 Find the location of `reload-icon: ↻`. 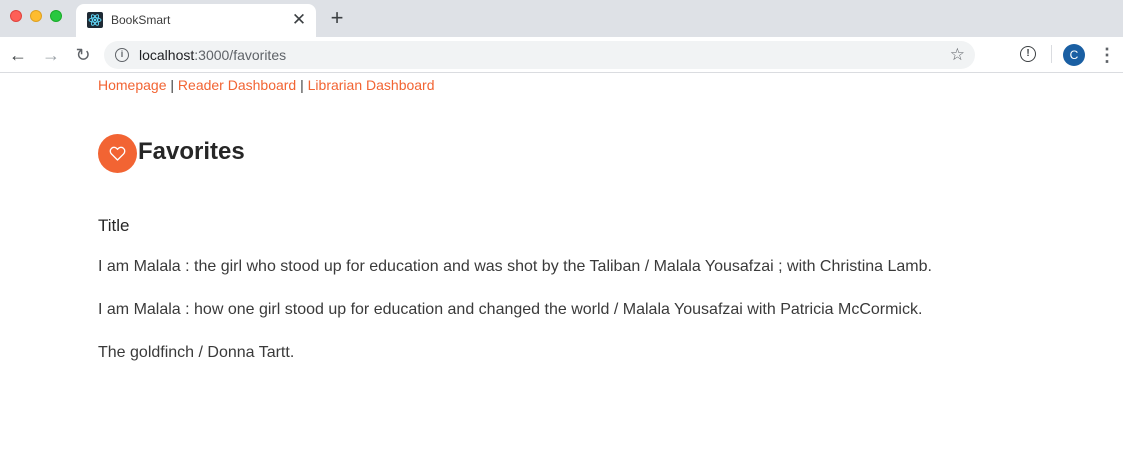

reload-icon: ↻ is located at coordinates (83, 55).